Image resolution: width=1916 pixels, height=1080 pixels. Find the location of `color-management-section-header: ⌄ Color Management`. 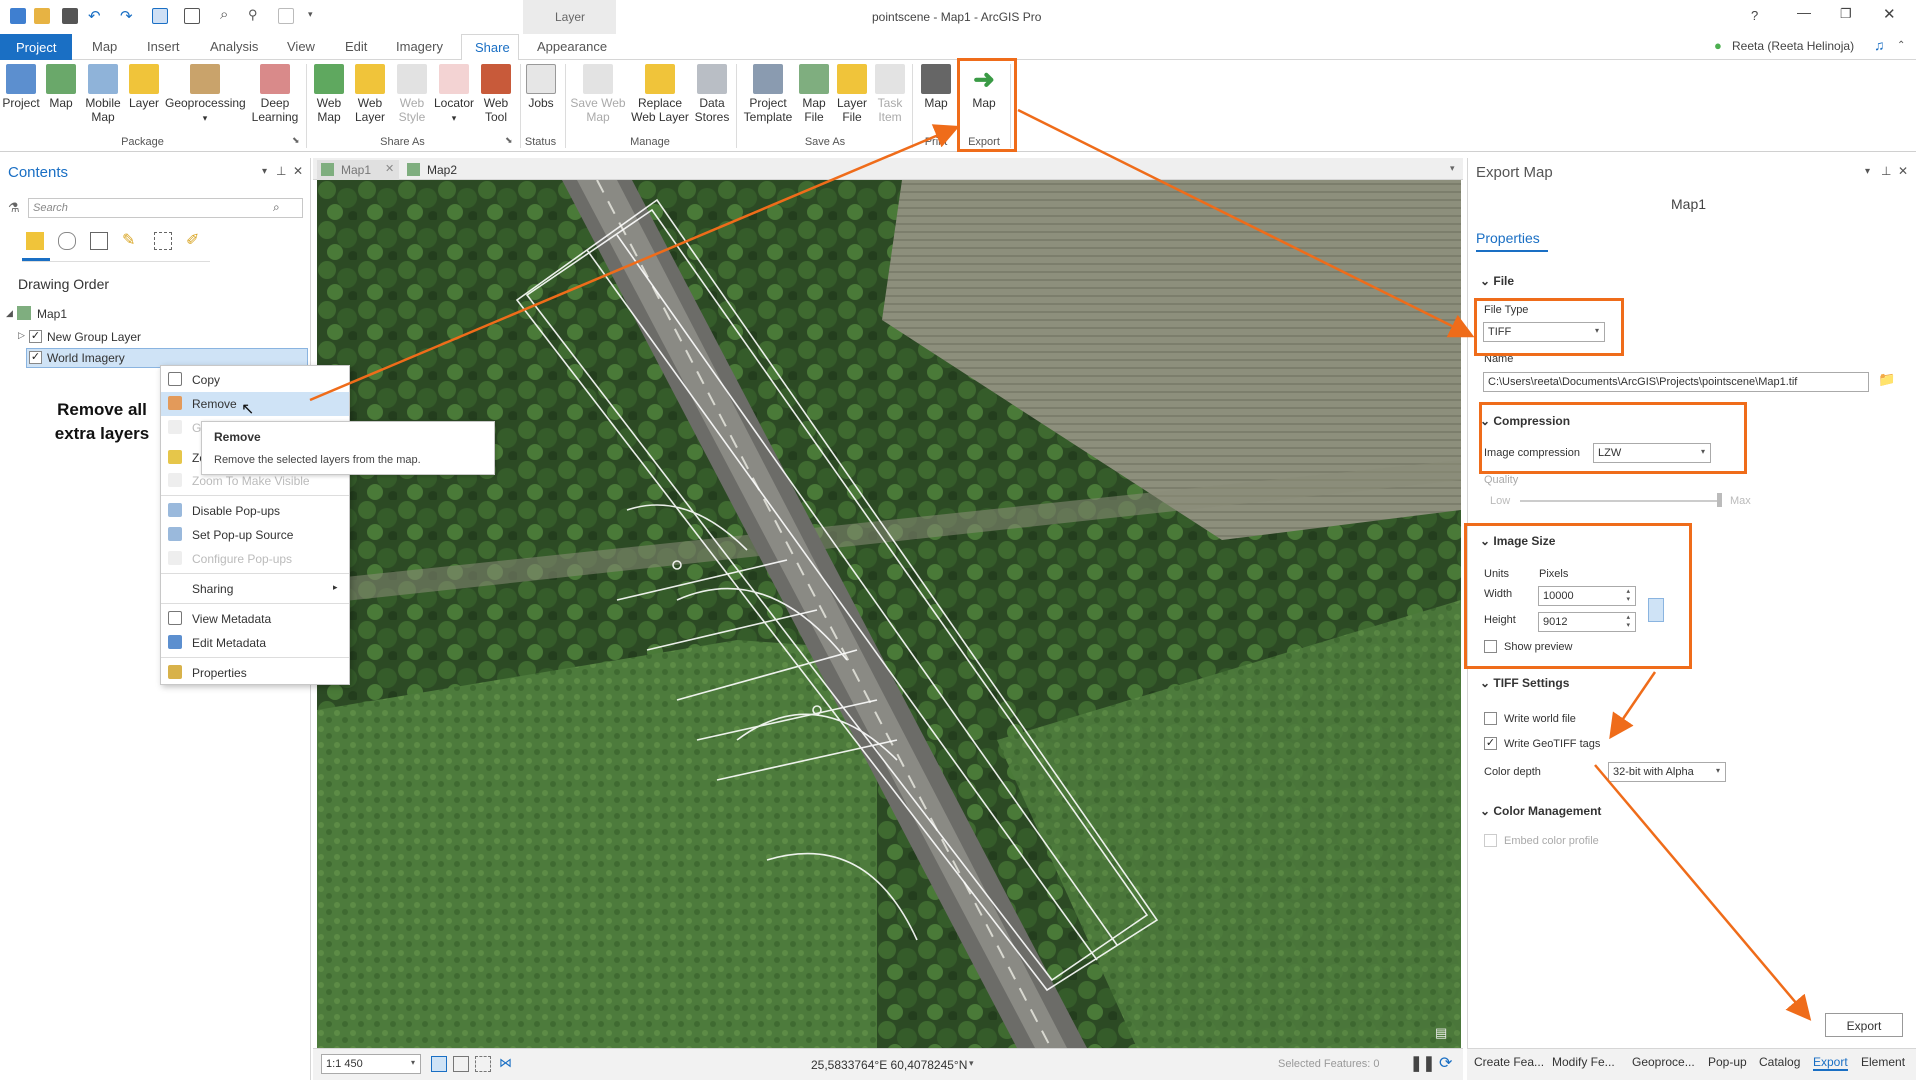

color-management-section-header: ⌄ Color Management is located at coordinates (1540, 811).